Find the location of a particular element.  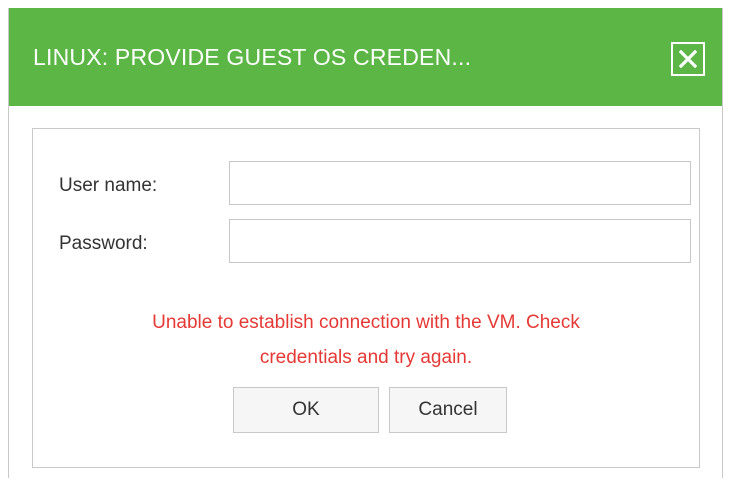

close-button is located at coordinates (688, 59).